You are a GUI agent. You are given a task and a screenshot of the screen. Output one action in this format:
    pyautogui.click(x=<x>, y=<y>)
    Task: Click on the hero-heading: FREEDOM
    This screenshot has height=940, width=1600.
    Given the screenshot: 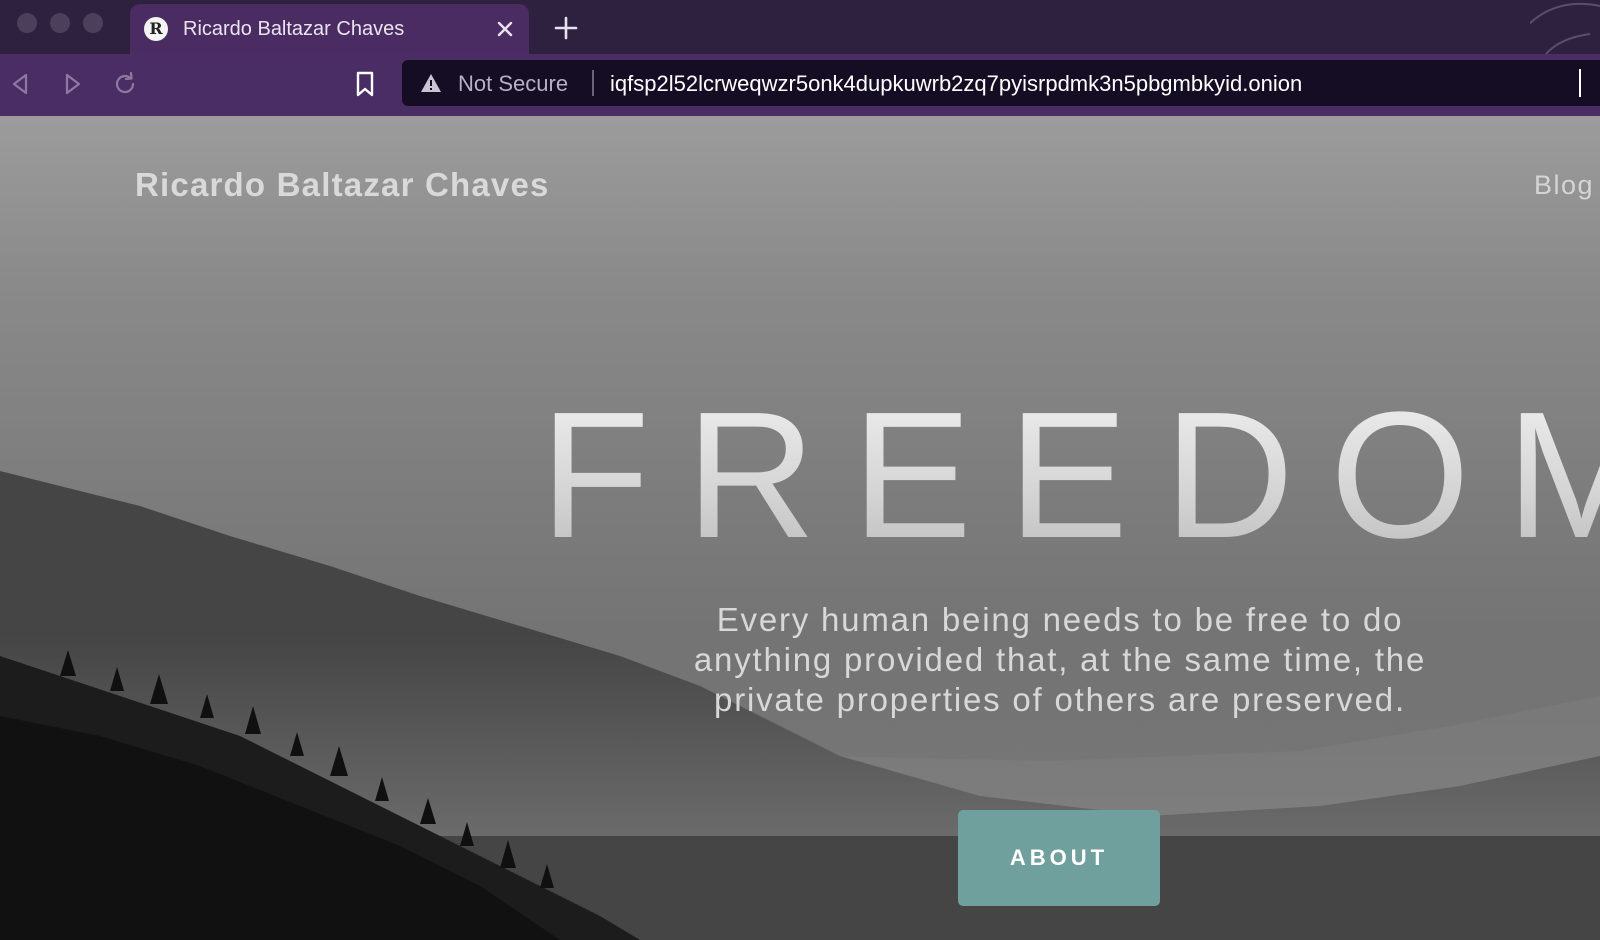 What is the action you would take?
    pyautogui.click(x=1070, y=475)
    